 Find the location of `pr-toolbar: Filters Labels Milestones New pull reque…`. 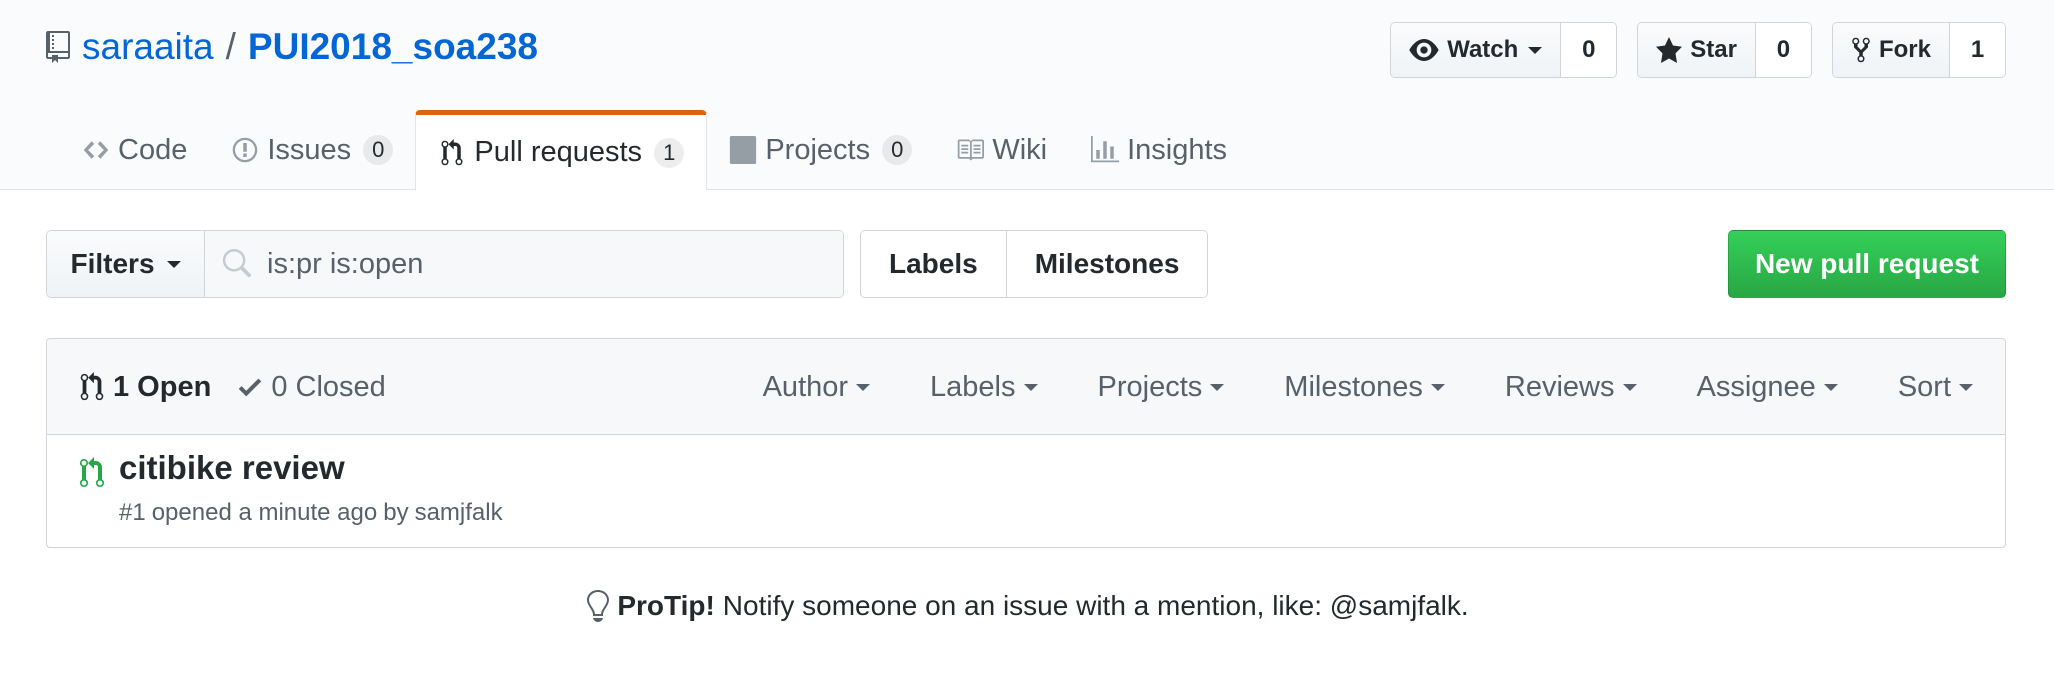

pr-toolbar: Filters Labels Milestones New pull reque… is located at coordinates (1026, 264).